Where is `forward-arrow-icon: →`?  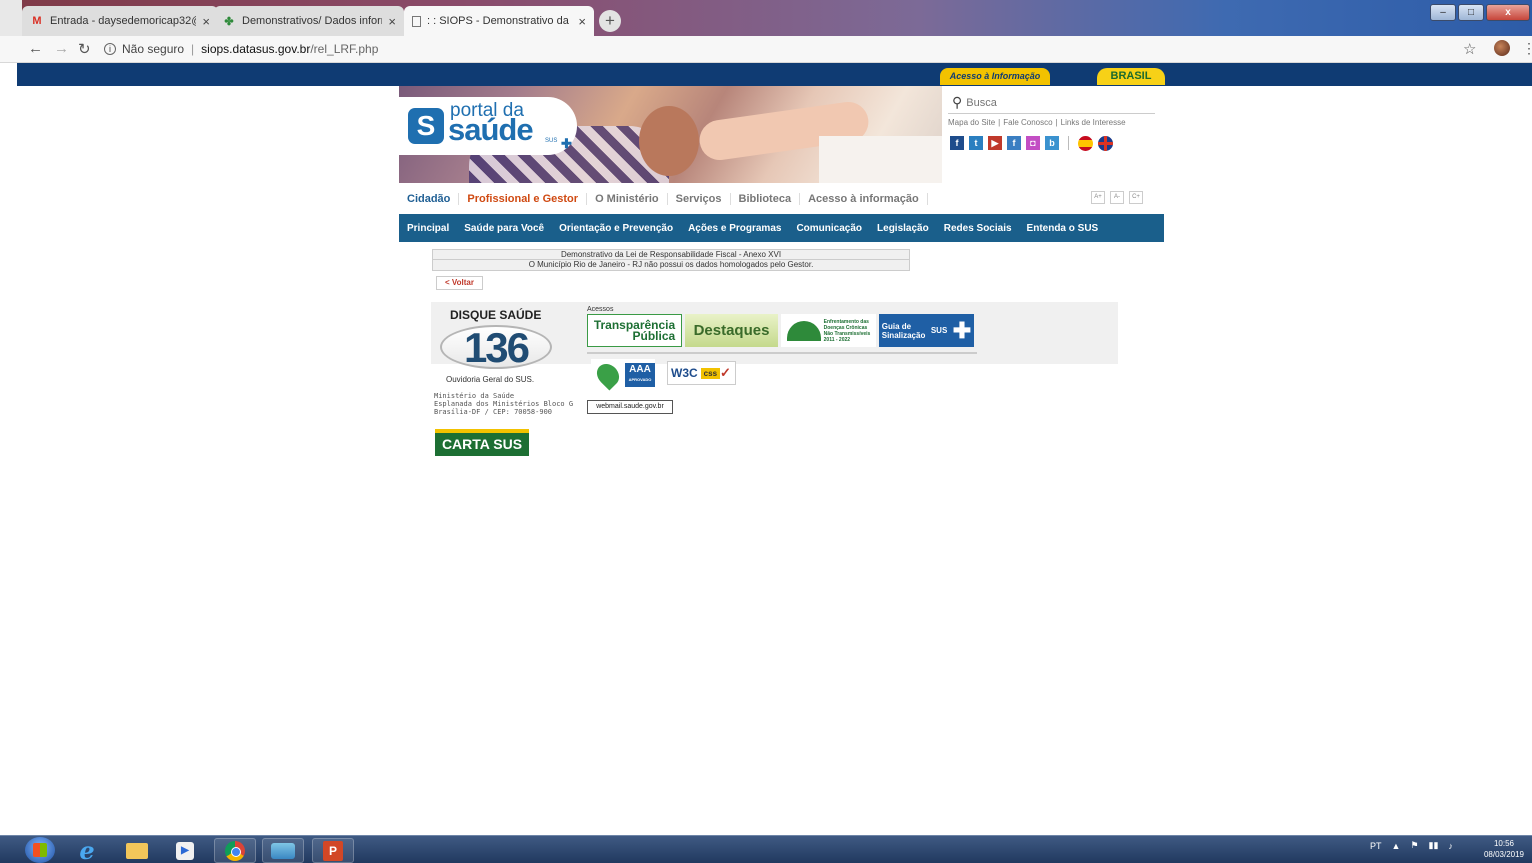
forward-arrow-icon: → is located at coordinates (61, 48).